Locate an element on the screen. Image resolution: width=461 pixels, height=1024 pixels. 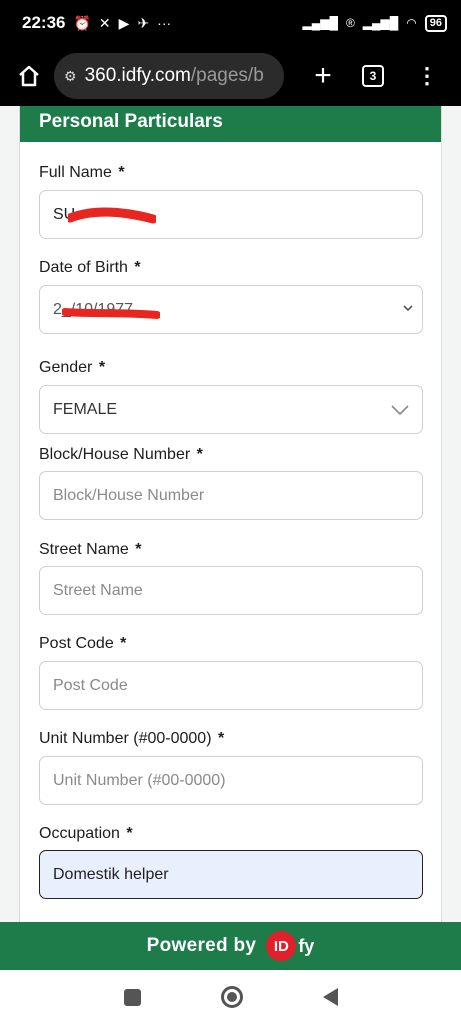
url-host: 360.idfy.com is located at coordinates (137, 75).